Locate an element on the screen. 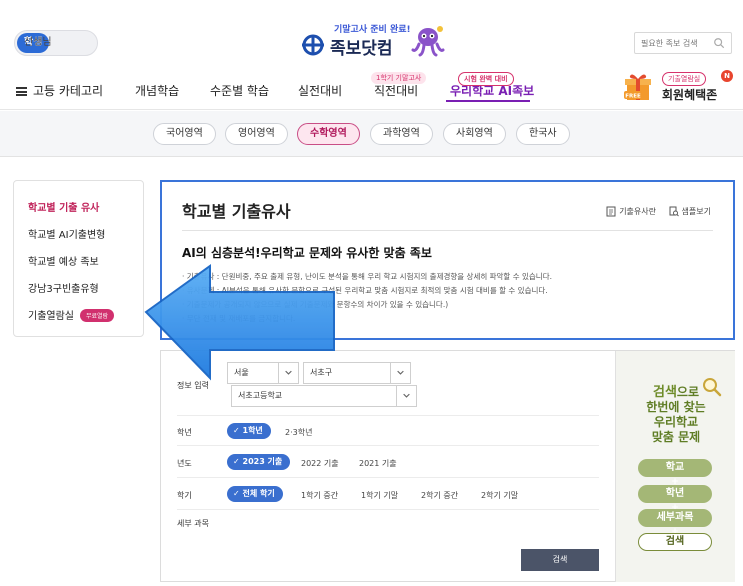  menu-icon is located at coordinates (21, 91).